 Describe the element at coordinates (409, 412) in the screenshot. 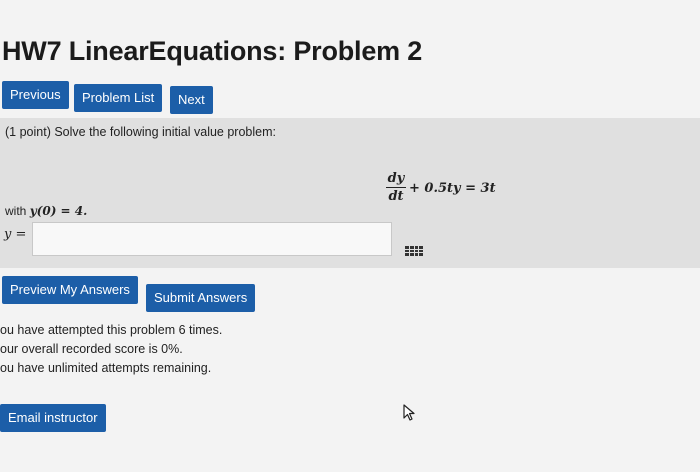

I see `mouse-pointer-icon` at that location.